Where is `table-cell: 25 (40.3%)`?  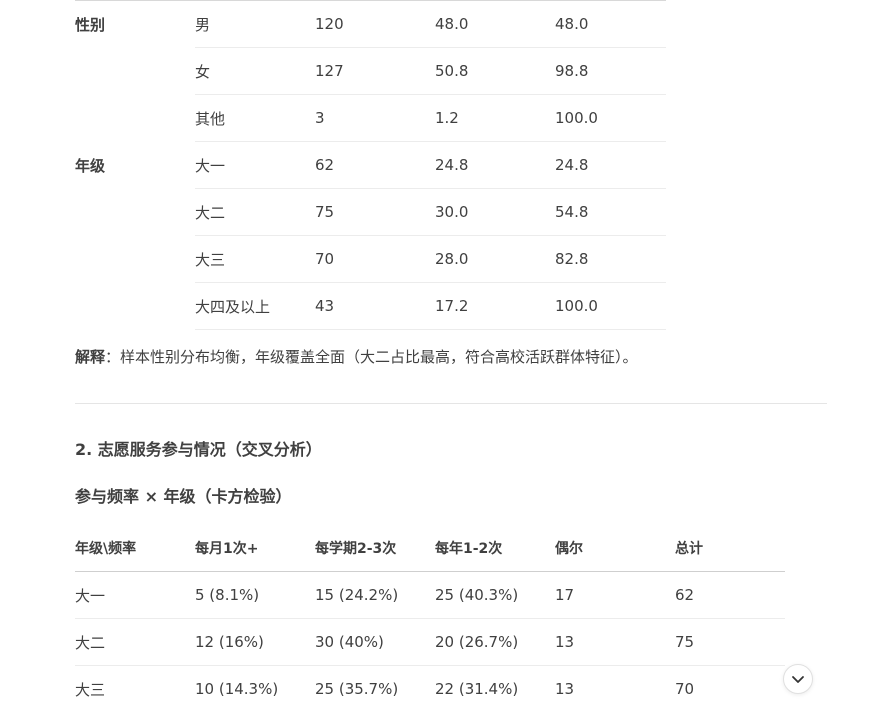
table-cell: 25 (40.3%) is located at coordinates (495, 595).